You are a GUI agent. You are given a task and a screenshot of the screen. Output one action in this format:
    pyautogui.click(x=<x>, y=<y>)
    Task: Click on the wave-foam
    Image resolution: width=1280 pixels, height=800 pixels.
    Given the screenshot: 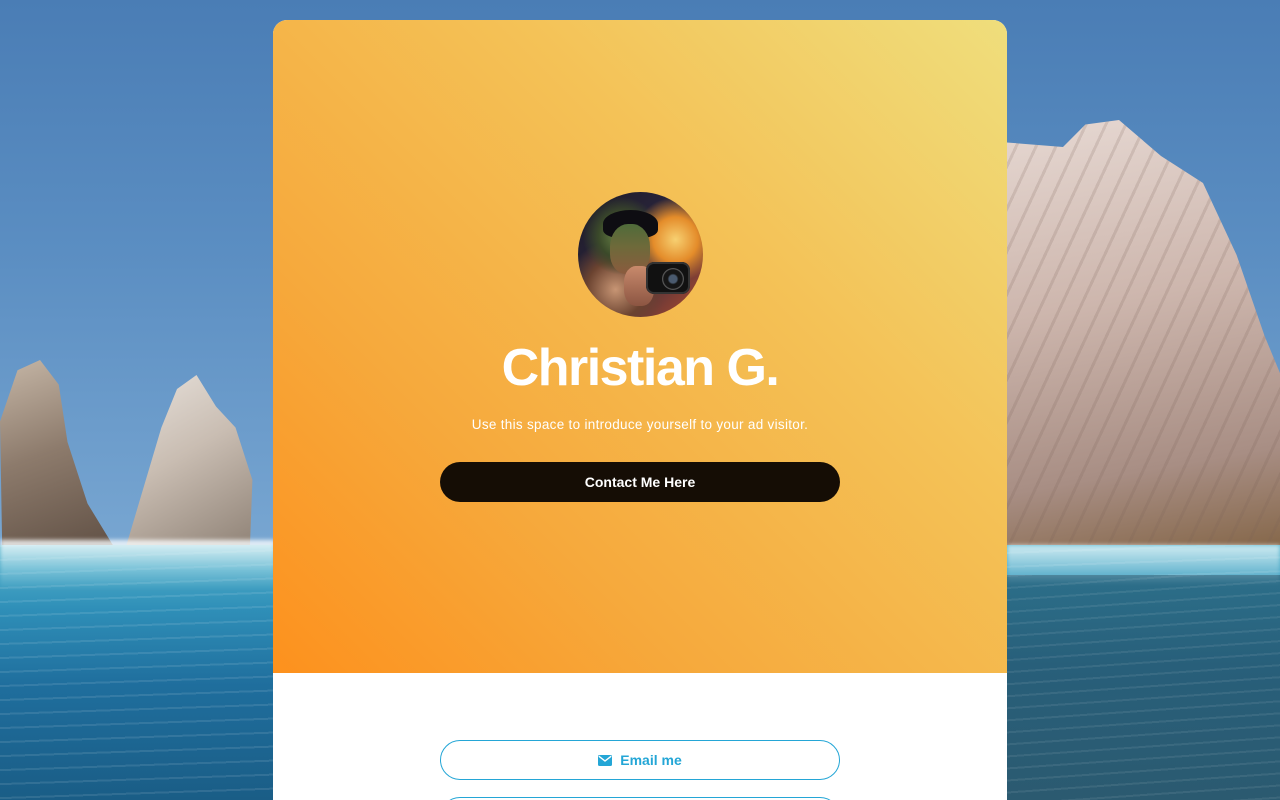 What is the action you would take?
    pyautogui.click(x=137, y=565)
    